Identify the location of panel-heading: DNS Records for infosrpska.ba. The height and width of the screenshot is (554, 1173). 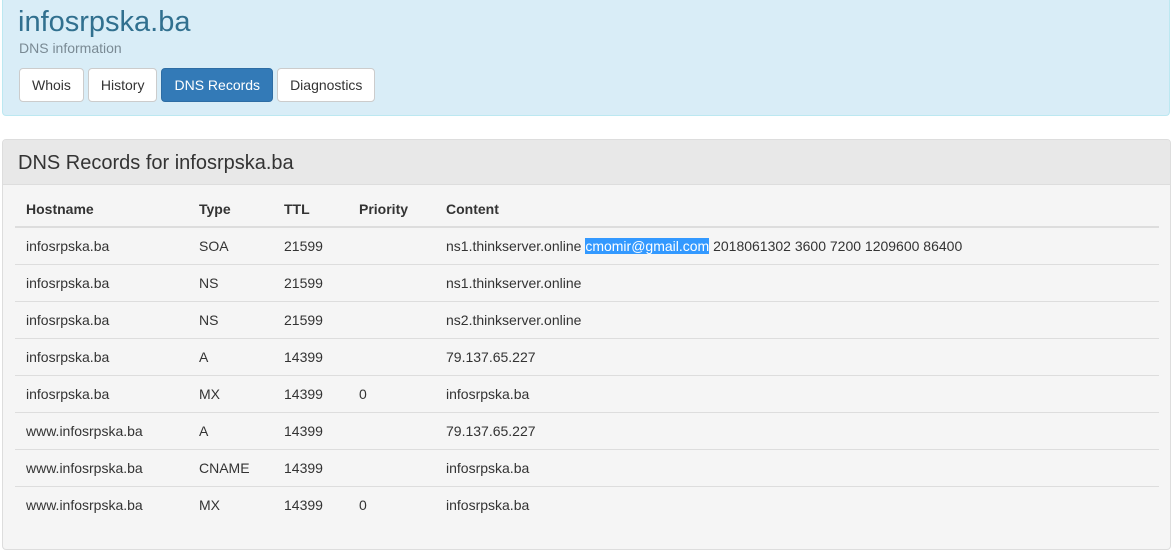
(586, 162).